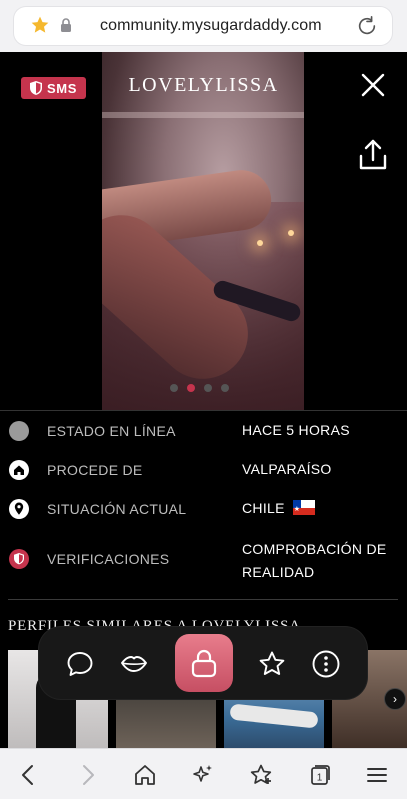  I want to click on info-value: CHILE, so click(278, 509).